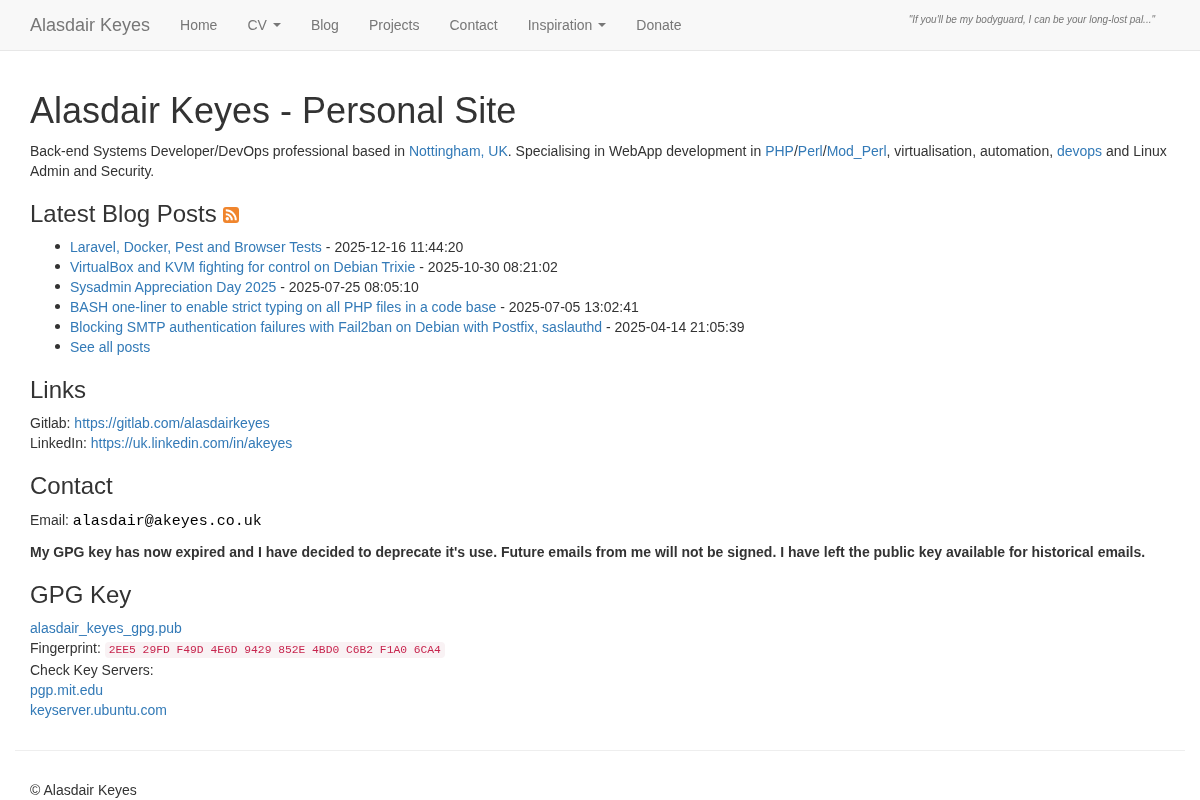 The image size is (1200, 800). I want to click on blog-post-link: VirtualBox and KVM fighting for control on Debian Trixie, so click(243, 267).